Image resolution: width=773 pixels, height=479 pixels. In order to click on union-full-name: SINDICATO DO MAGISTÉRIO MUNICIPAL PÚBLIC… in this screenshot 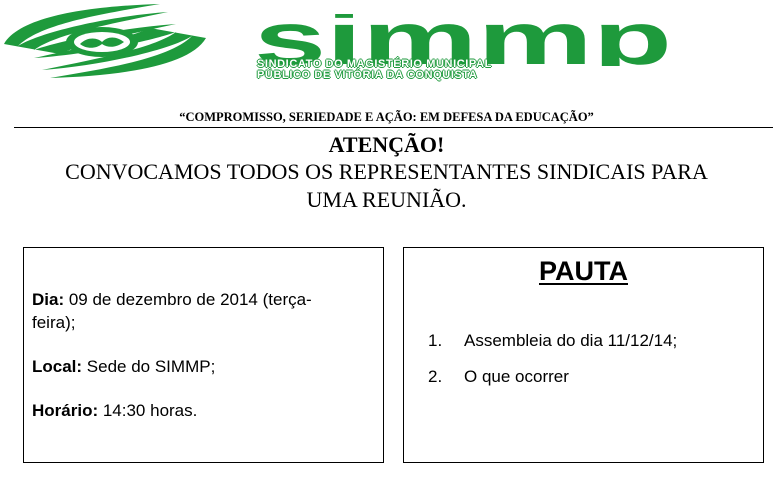, I will do `click(437, 70)`.